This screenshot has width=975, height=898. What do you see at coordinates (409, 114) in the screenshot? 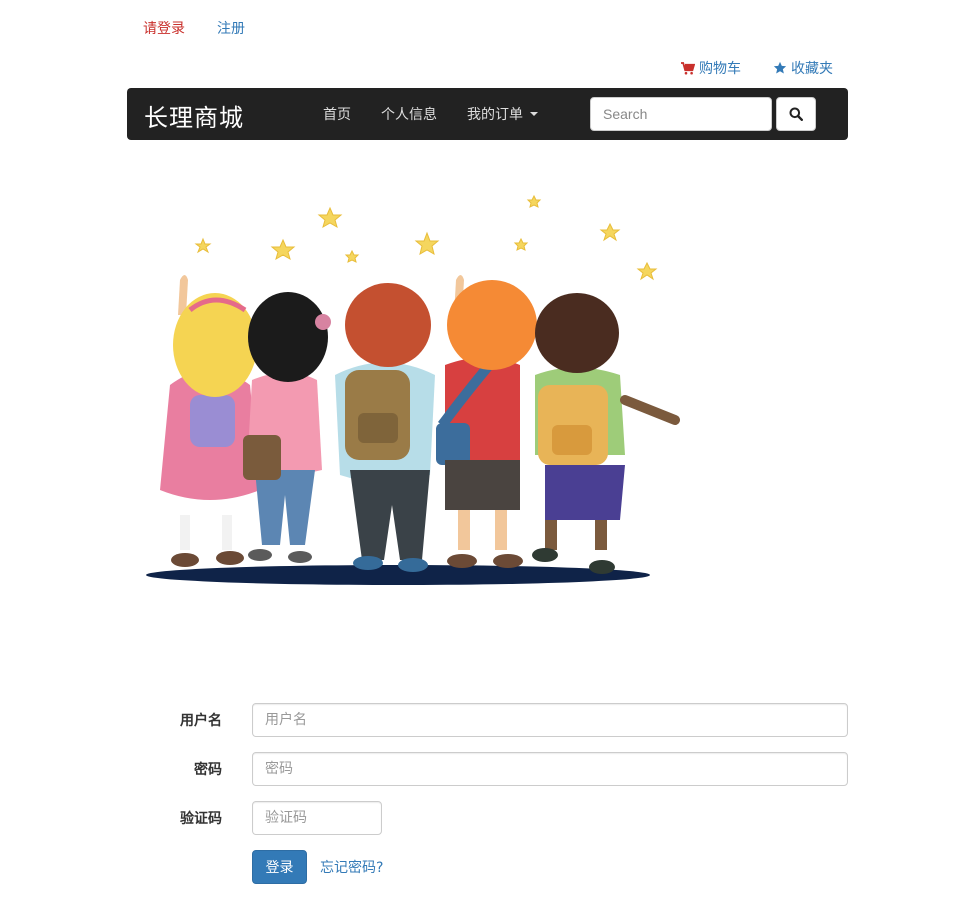
I see `nav-item-profile: 个人信息` at bounding box center [409, 114].